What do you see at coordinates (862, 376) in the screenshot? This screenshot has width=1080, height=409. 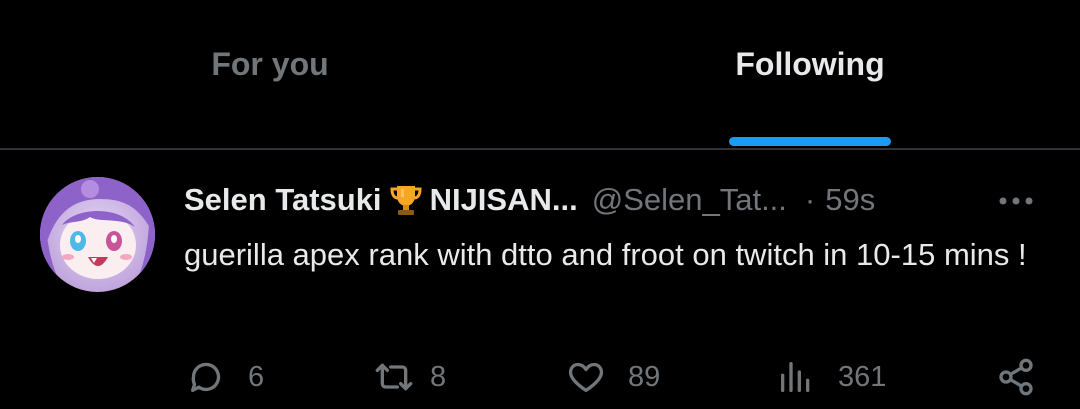 I see `views-count: 361` at bounding box center [862, 376].